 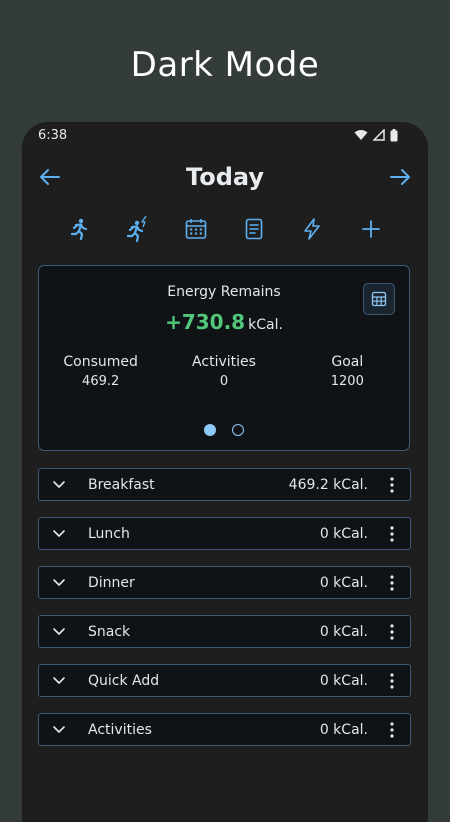 What do you see at coordinates (109, 631) in the screenshot?
I see `meal-name: Snack` at bounding box center [109, 631].